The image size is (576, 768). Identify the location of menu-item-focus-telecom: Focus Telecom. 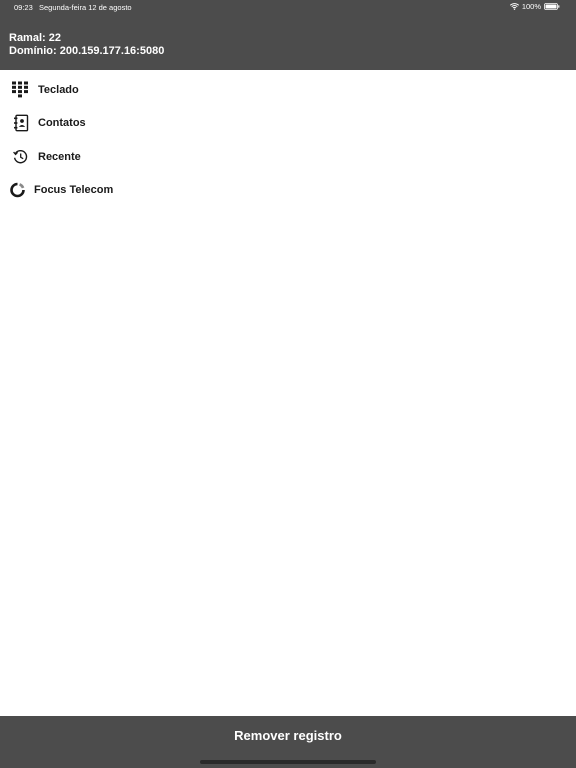
(288, 191).